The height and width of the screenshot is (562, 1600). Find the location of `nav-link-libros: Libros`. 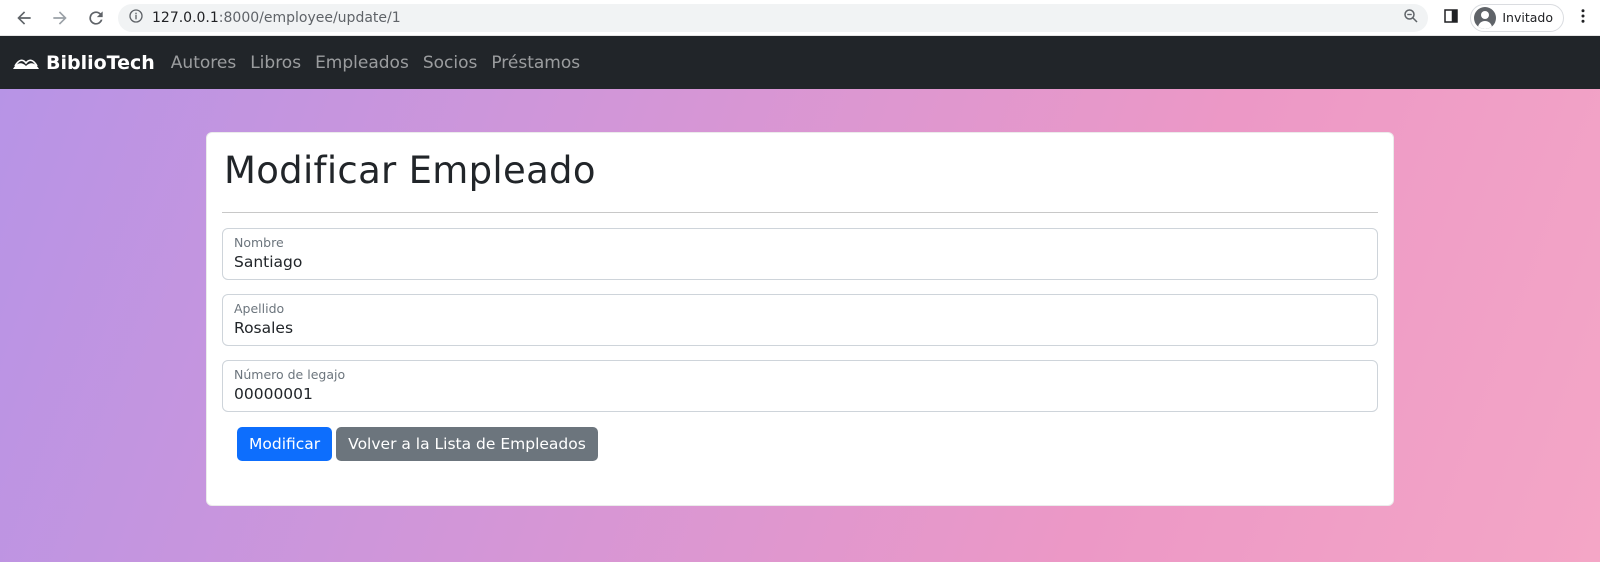

nav-link-libros: Libros is located at coordinates (275, 63).